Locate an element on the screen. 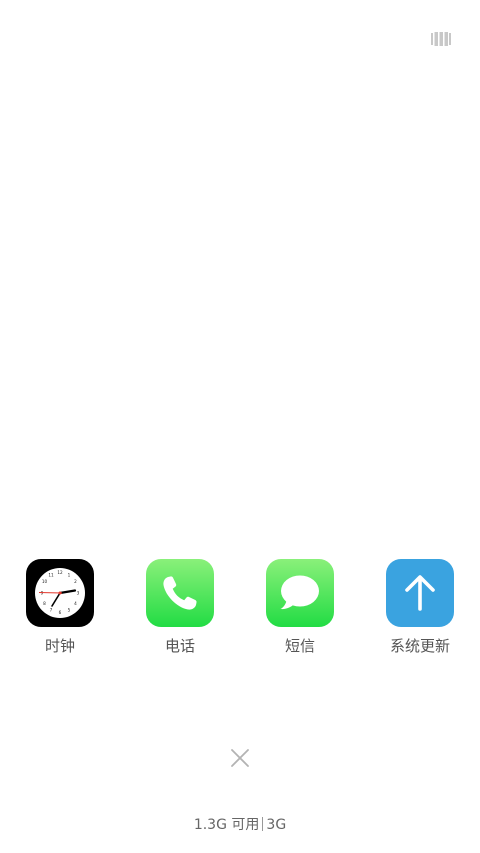 The image size is (480, 853). svg-text: 5 is located at coordinates (69, 610).